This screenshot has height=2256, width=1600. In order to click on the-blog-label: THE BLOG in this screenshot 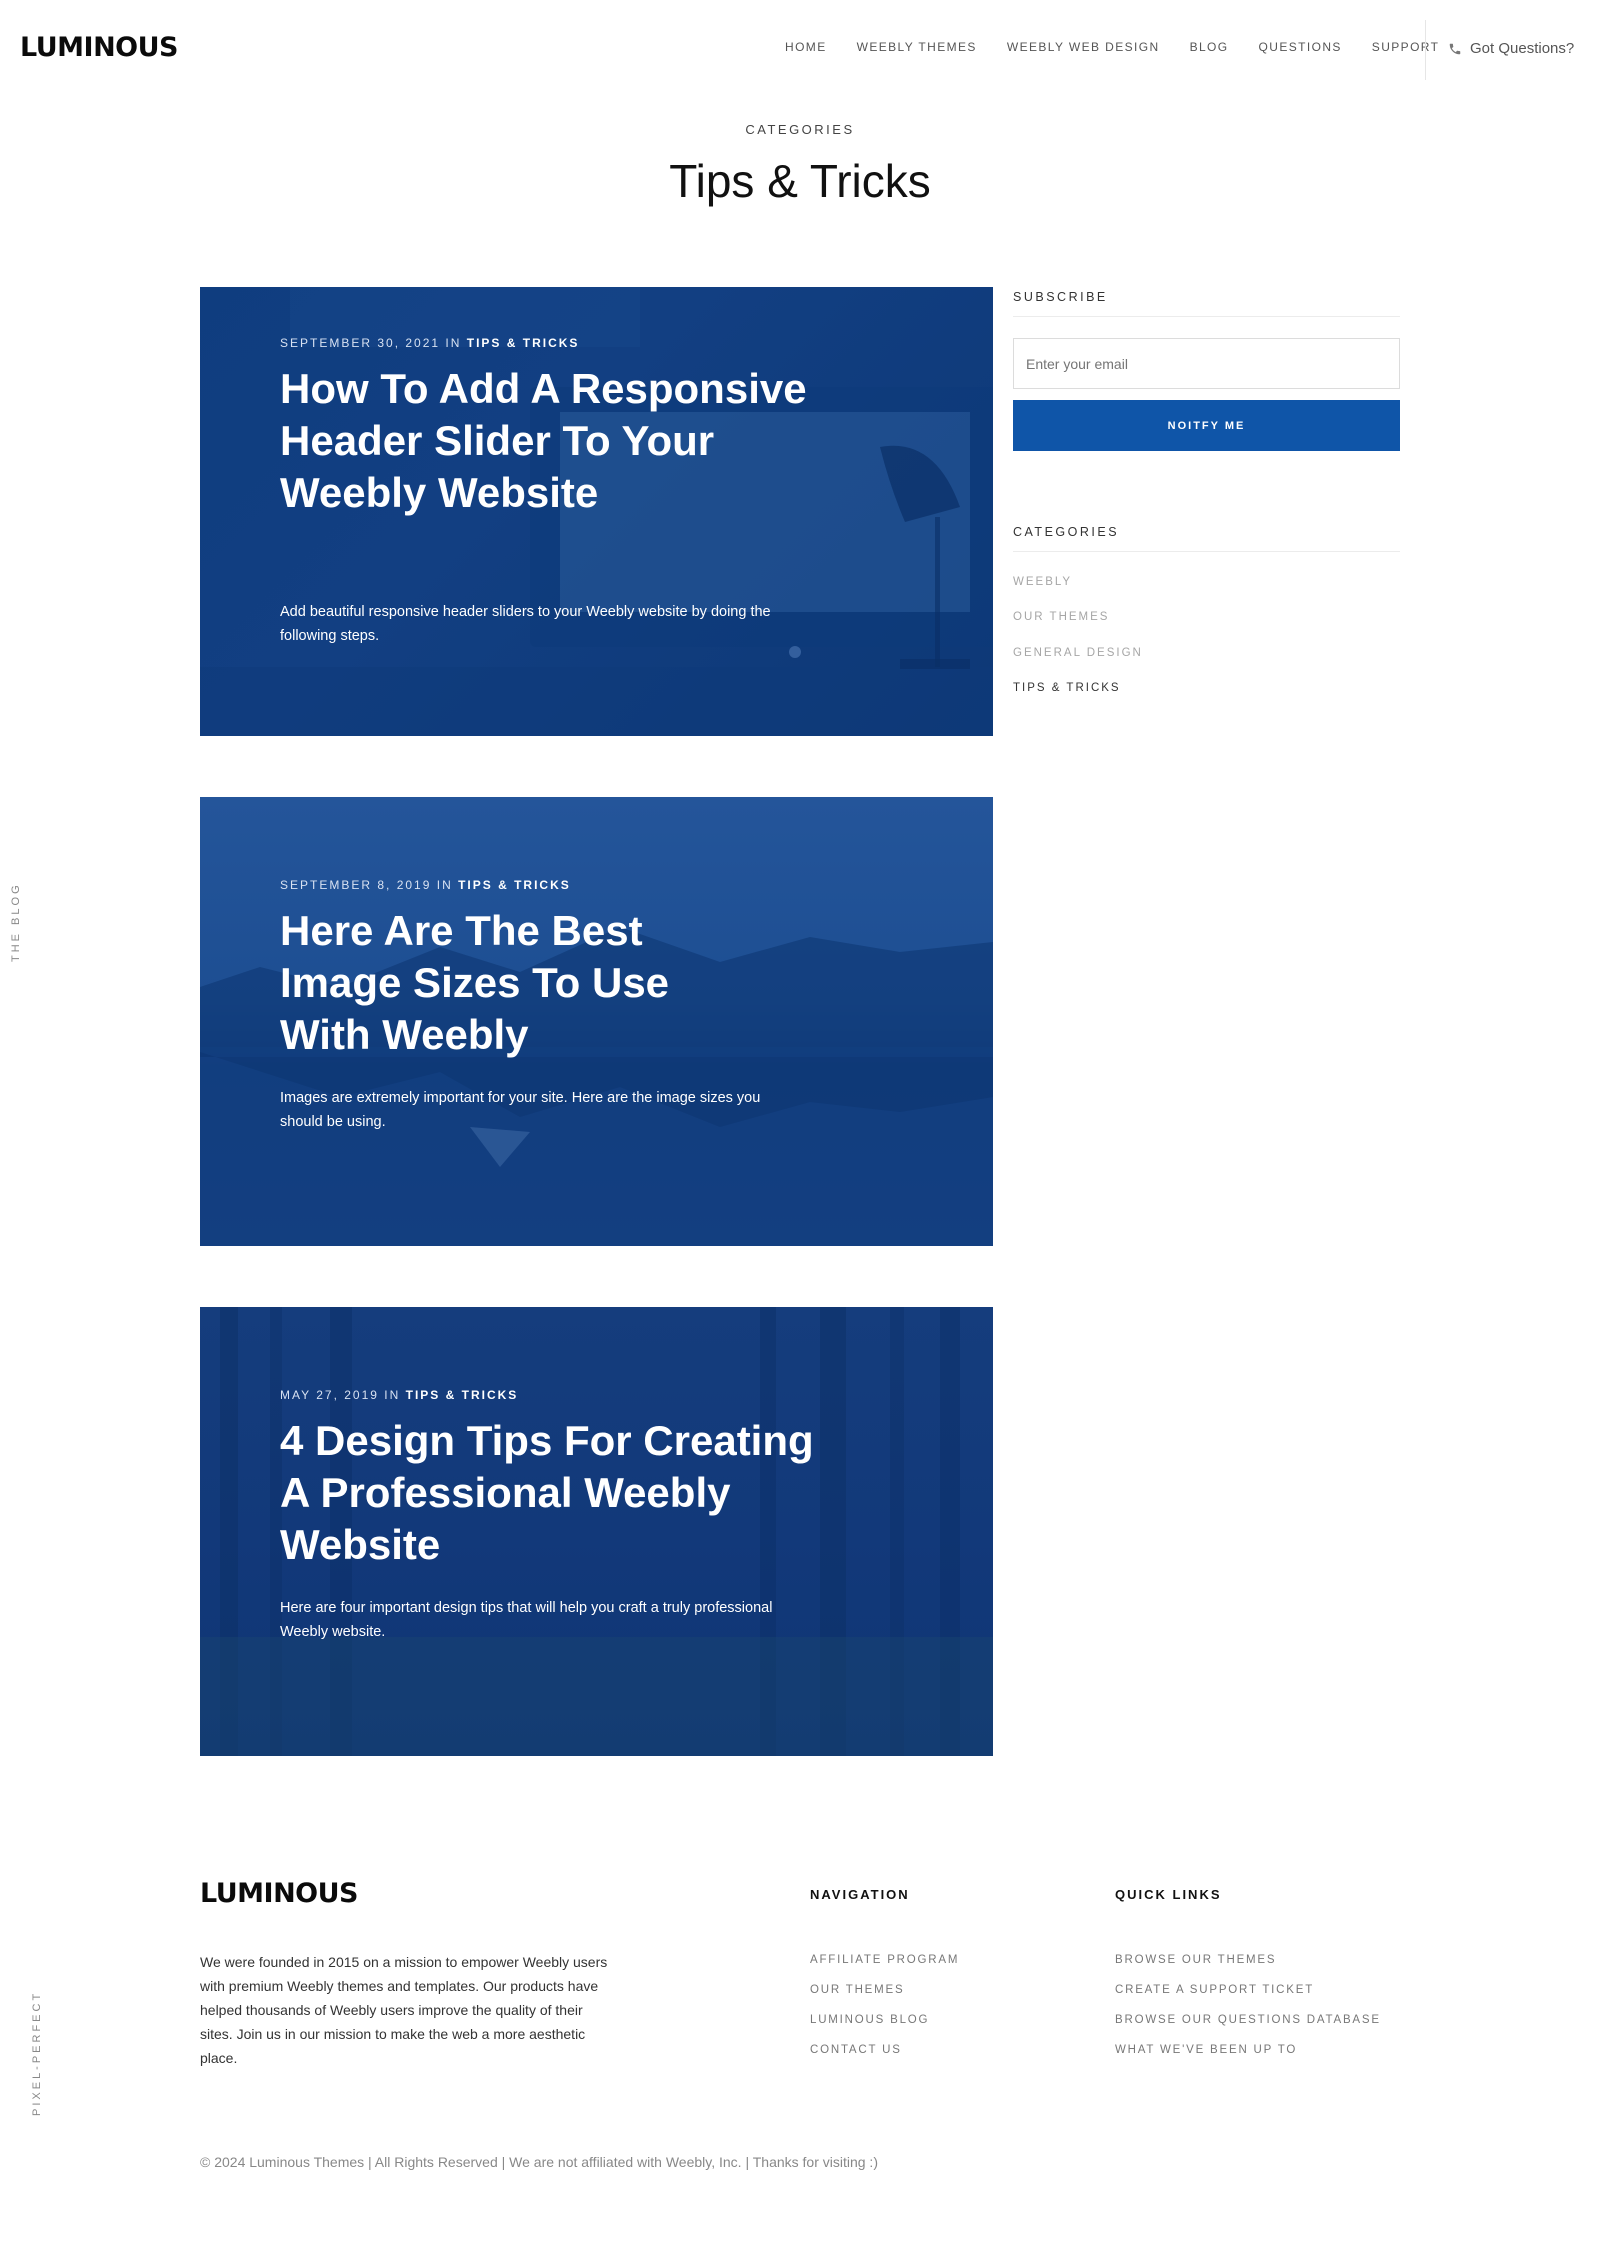, I will do `click(16, 922)`.